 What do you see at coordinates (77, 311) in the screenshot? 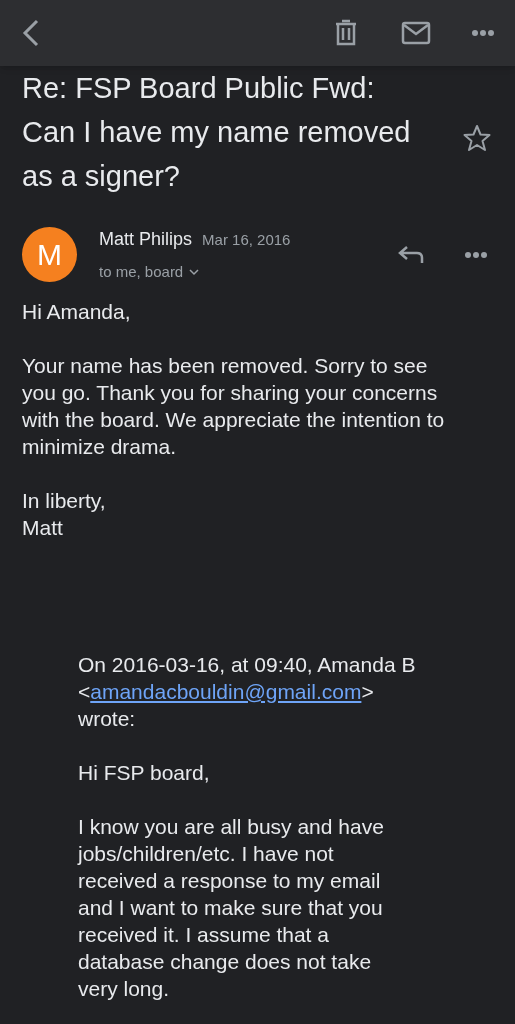
I see `message-paragraph: Hi Amanda,` at bounding box center [77, 311].